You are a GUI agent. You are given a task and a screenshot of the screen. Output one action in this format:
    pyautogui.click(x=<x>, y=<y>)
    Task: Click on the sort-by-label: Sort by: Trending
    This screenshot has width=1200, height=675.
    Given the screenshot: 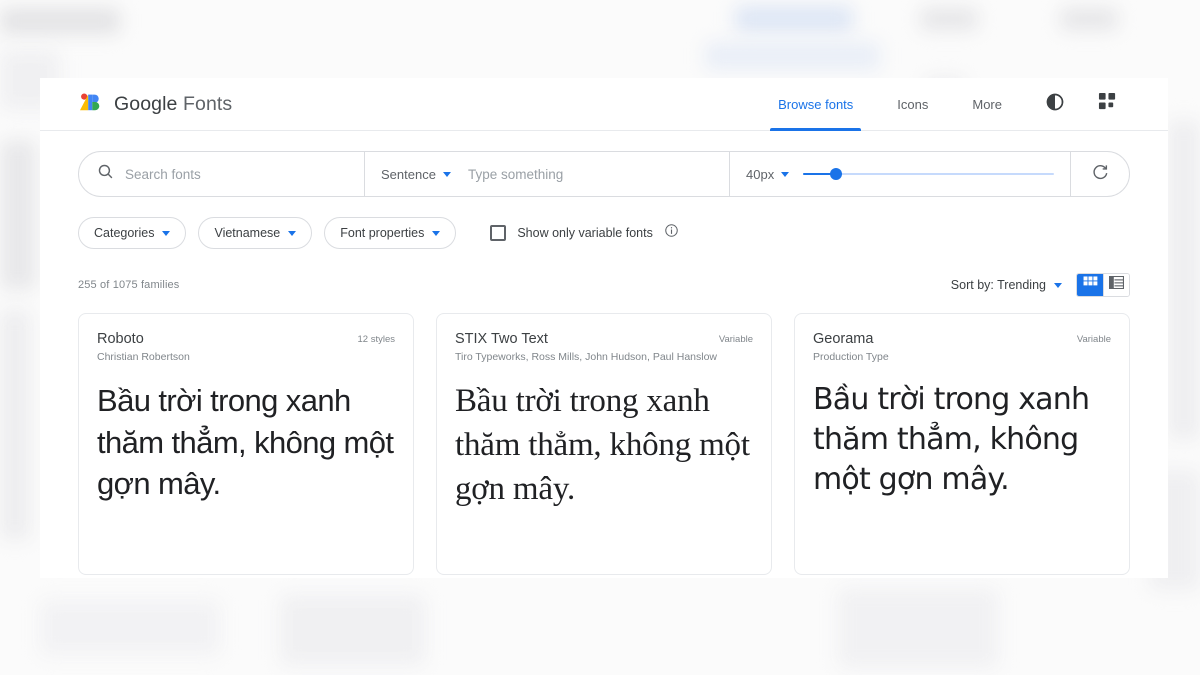 What is the action you would take?
    pyautogui.click(x=998, y=285)
    